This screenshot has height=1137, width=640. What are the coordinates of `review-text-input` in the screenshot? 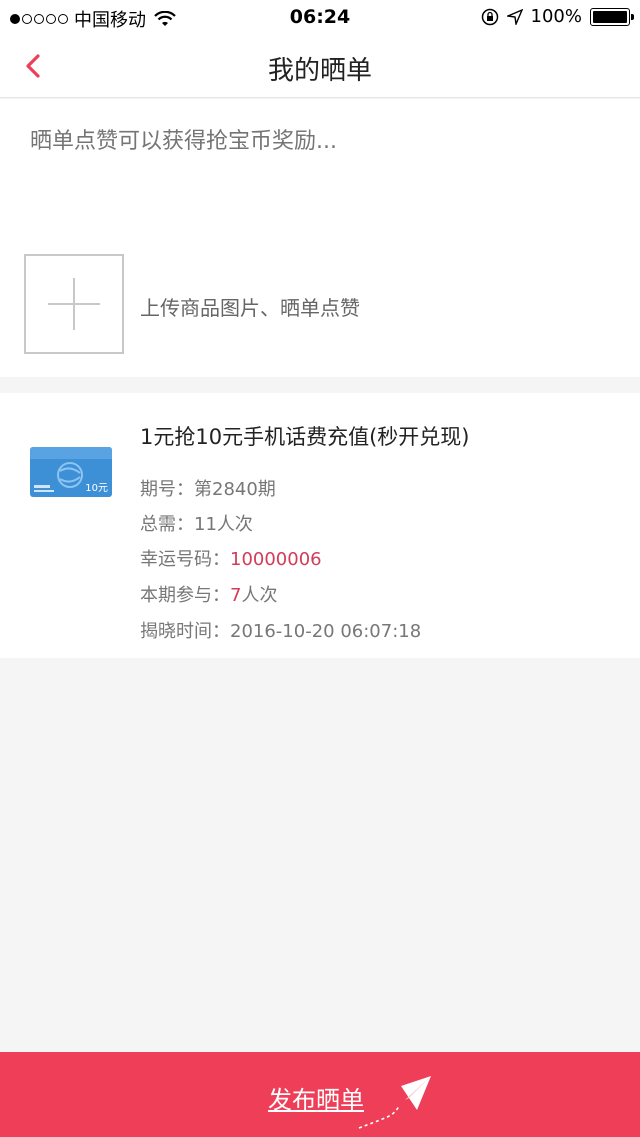 It's located at (320, 188).